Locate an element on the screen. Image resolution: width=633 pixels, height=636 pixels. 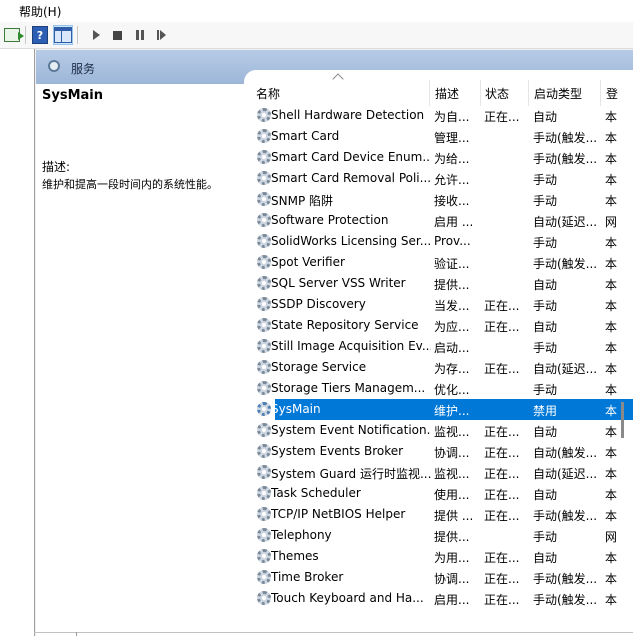
column-header-status: 状态 is located at coordinates (497, 93).